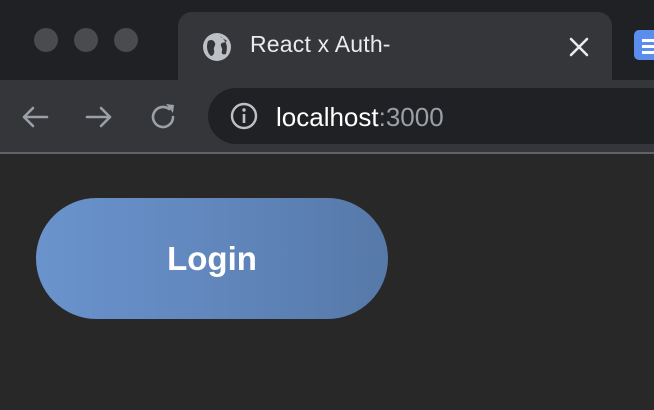 This screenshot has height=410, width=654. Describe the element at coordinates (217, 47) in the screenshot. I see `globe-icon` at that location.